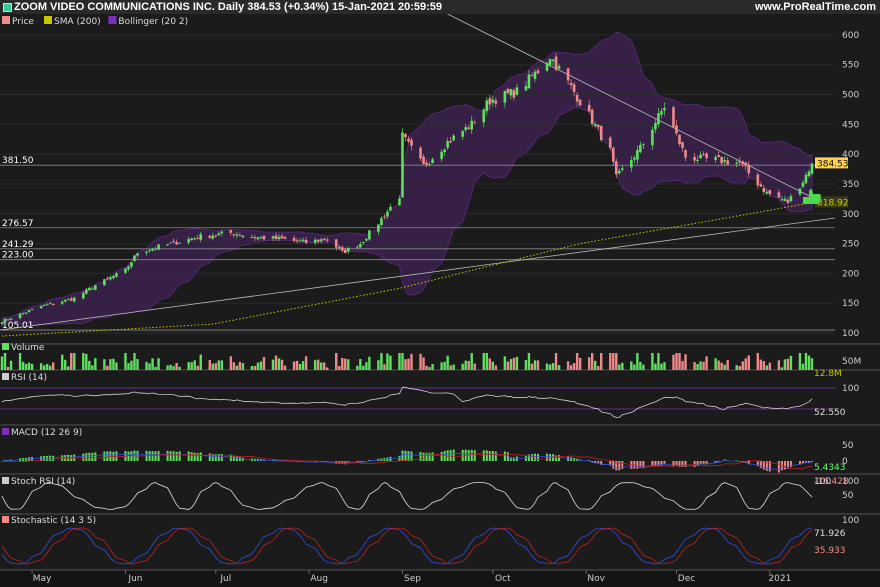 The width and height of the screenshot is (880, 587). I want to click on legend-entry: Price, so click(23, 22).